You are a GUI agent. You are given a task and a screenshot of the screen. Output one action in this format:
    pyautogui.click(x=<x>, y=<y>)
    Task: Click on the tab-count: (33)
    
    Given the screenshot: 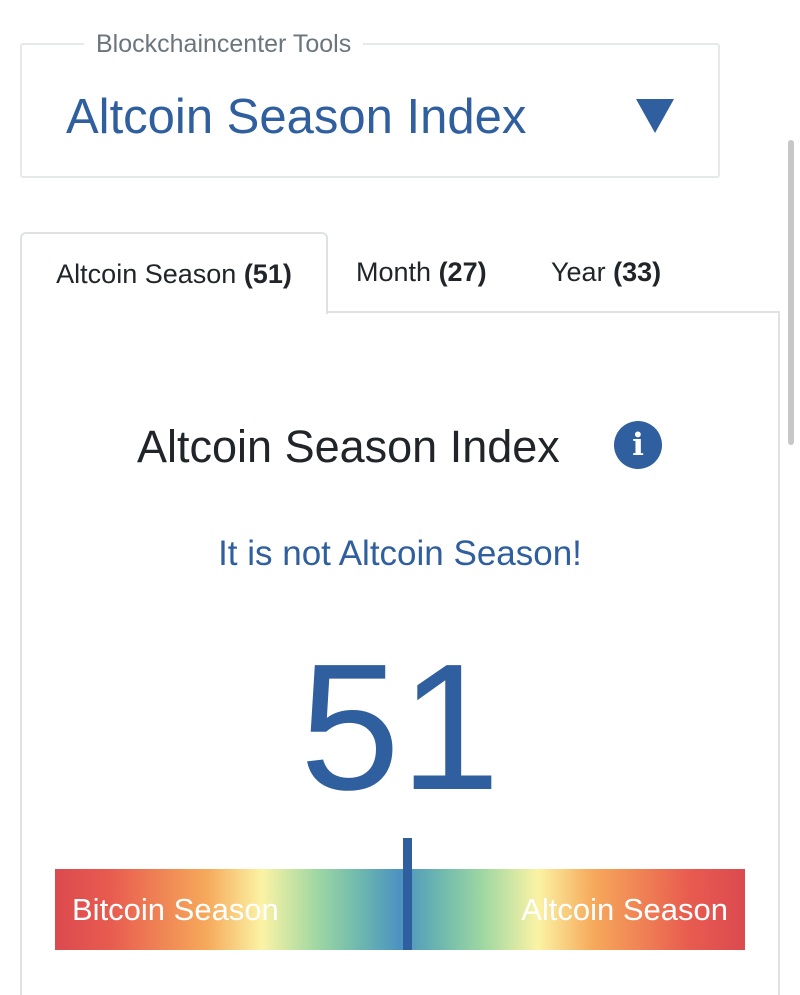 What is the action you would take?
    pyautogui.click(x=637, y=272)
    